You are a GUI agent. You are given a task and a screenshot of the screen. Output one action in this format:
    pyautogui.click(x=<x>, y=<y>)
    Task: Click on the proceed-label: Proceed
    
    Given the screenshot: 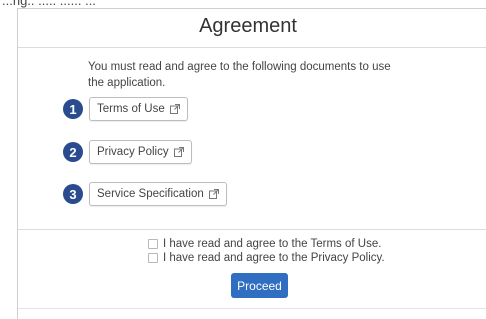 What is the action you would take?
    pyautogui.click(x=259, y=285)
    